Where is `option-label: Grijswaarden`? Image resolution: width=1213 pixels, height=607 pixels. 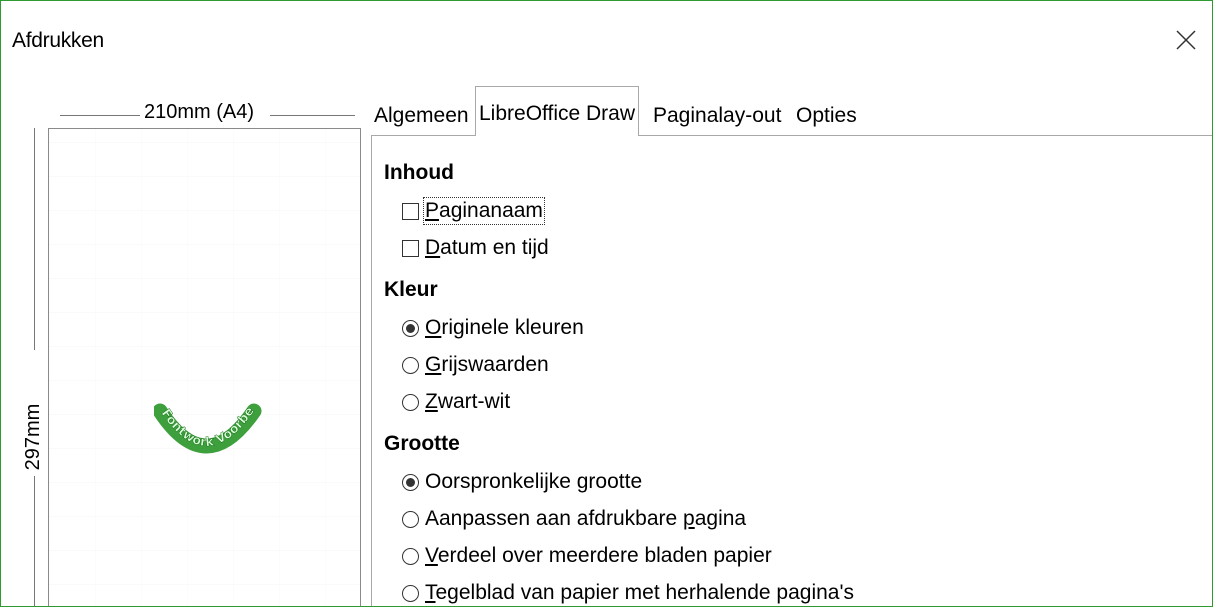 option-label: Grijswaarden is located at coordinates (487, 364).